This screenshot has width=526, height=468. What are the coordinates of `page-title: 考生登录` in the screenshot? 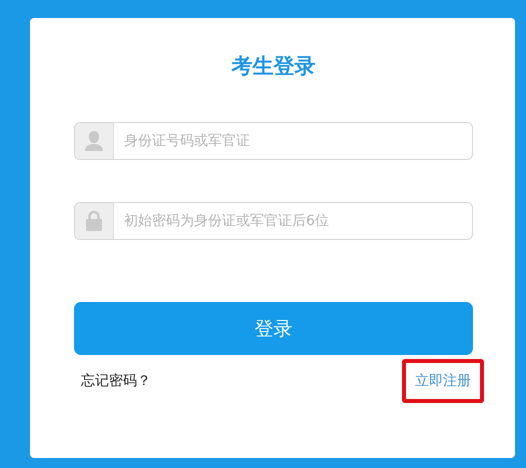 It's located at (273, 66).